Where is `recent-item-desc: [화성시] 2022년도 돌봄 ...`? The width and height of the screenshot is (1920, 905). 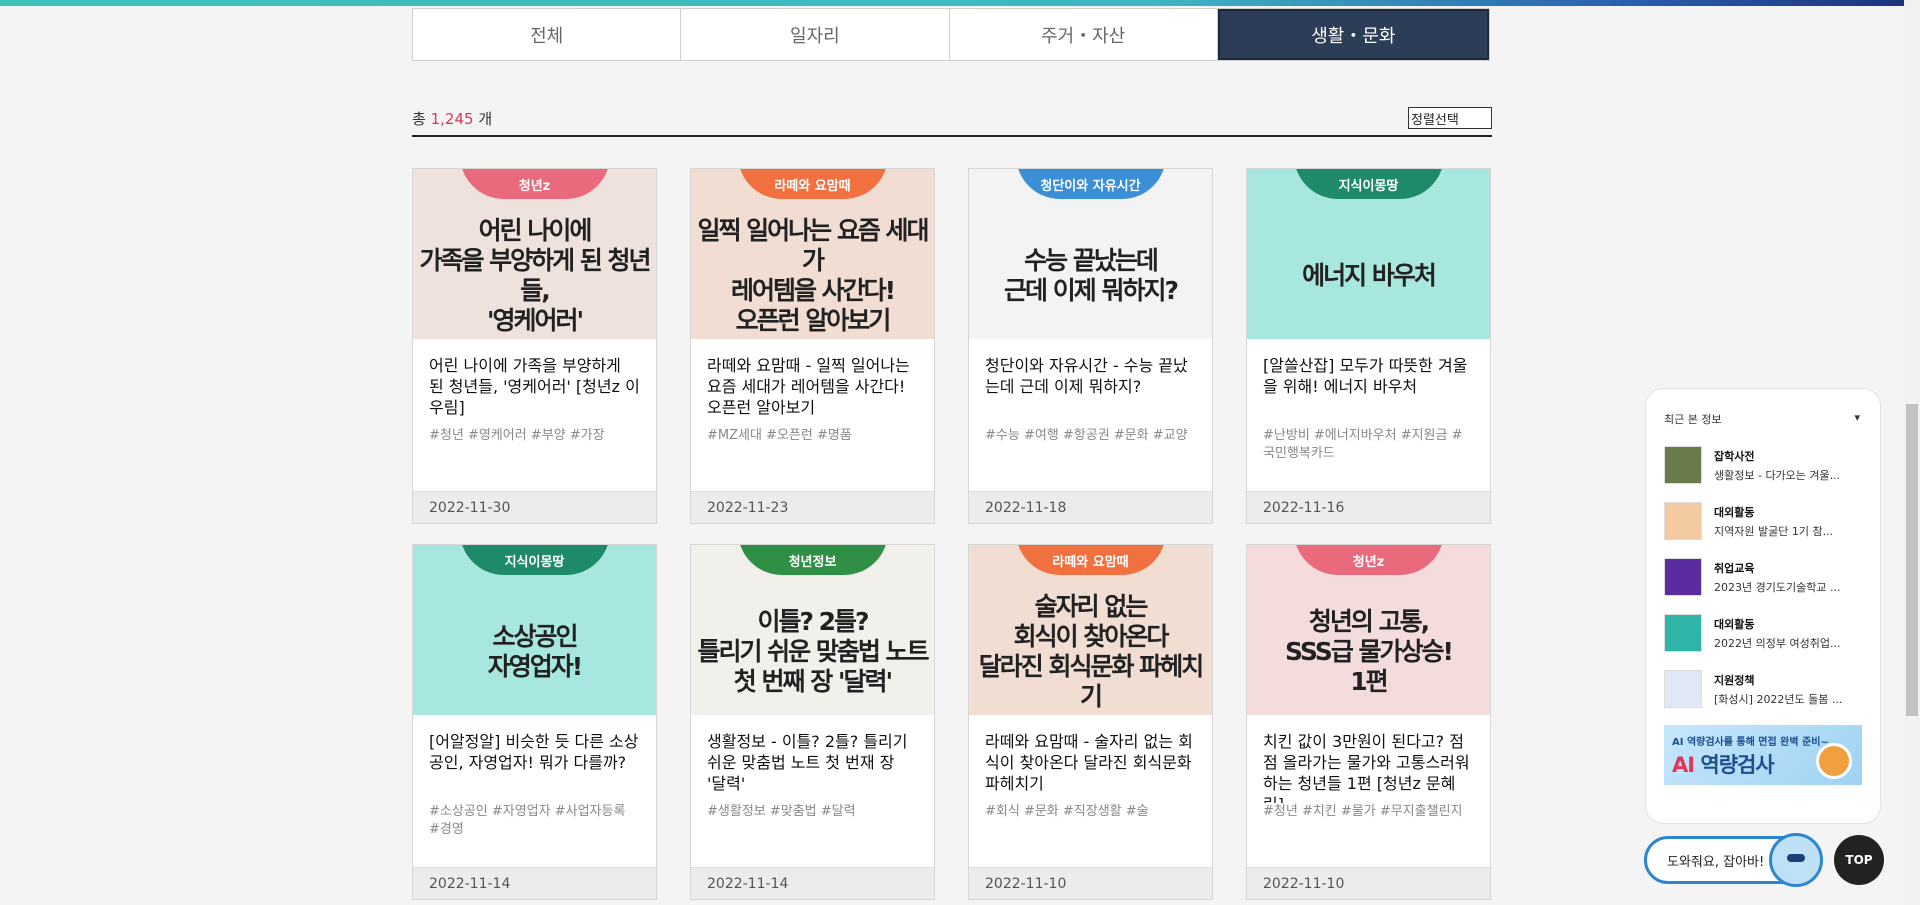 recent-item-desc: [화성시] 2022년도 돌봄 ... is located at coordinates (1778, 699).